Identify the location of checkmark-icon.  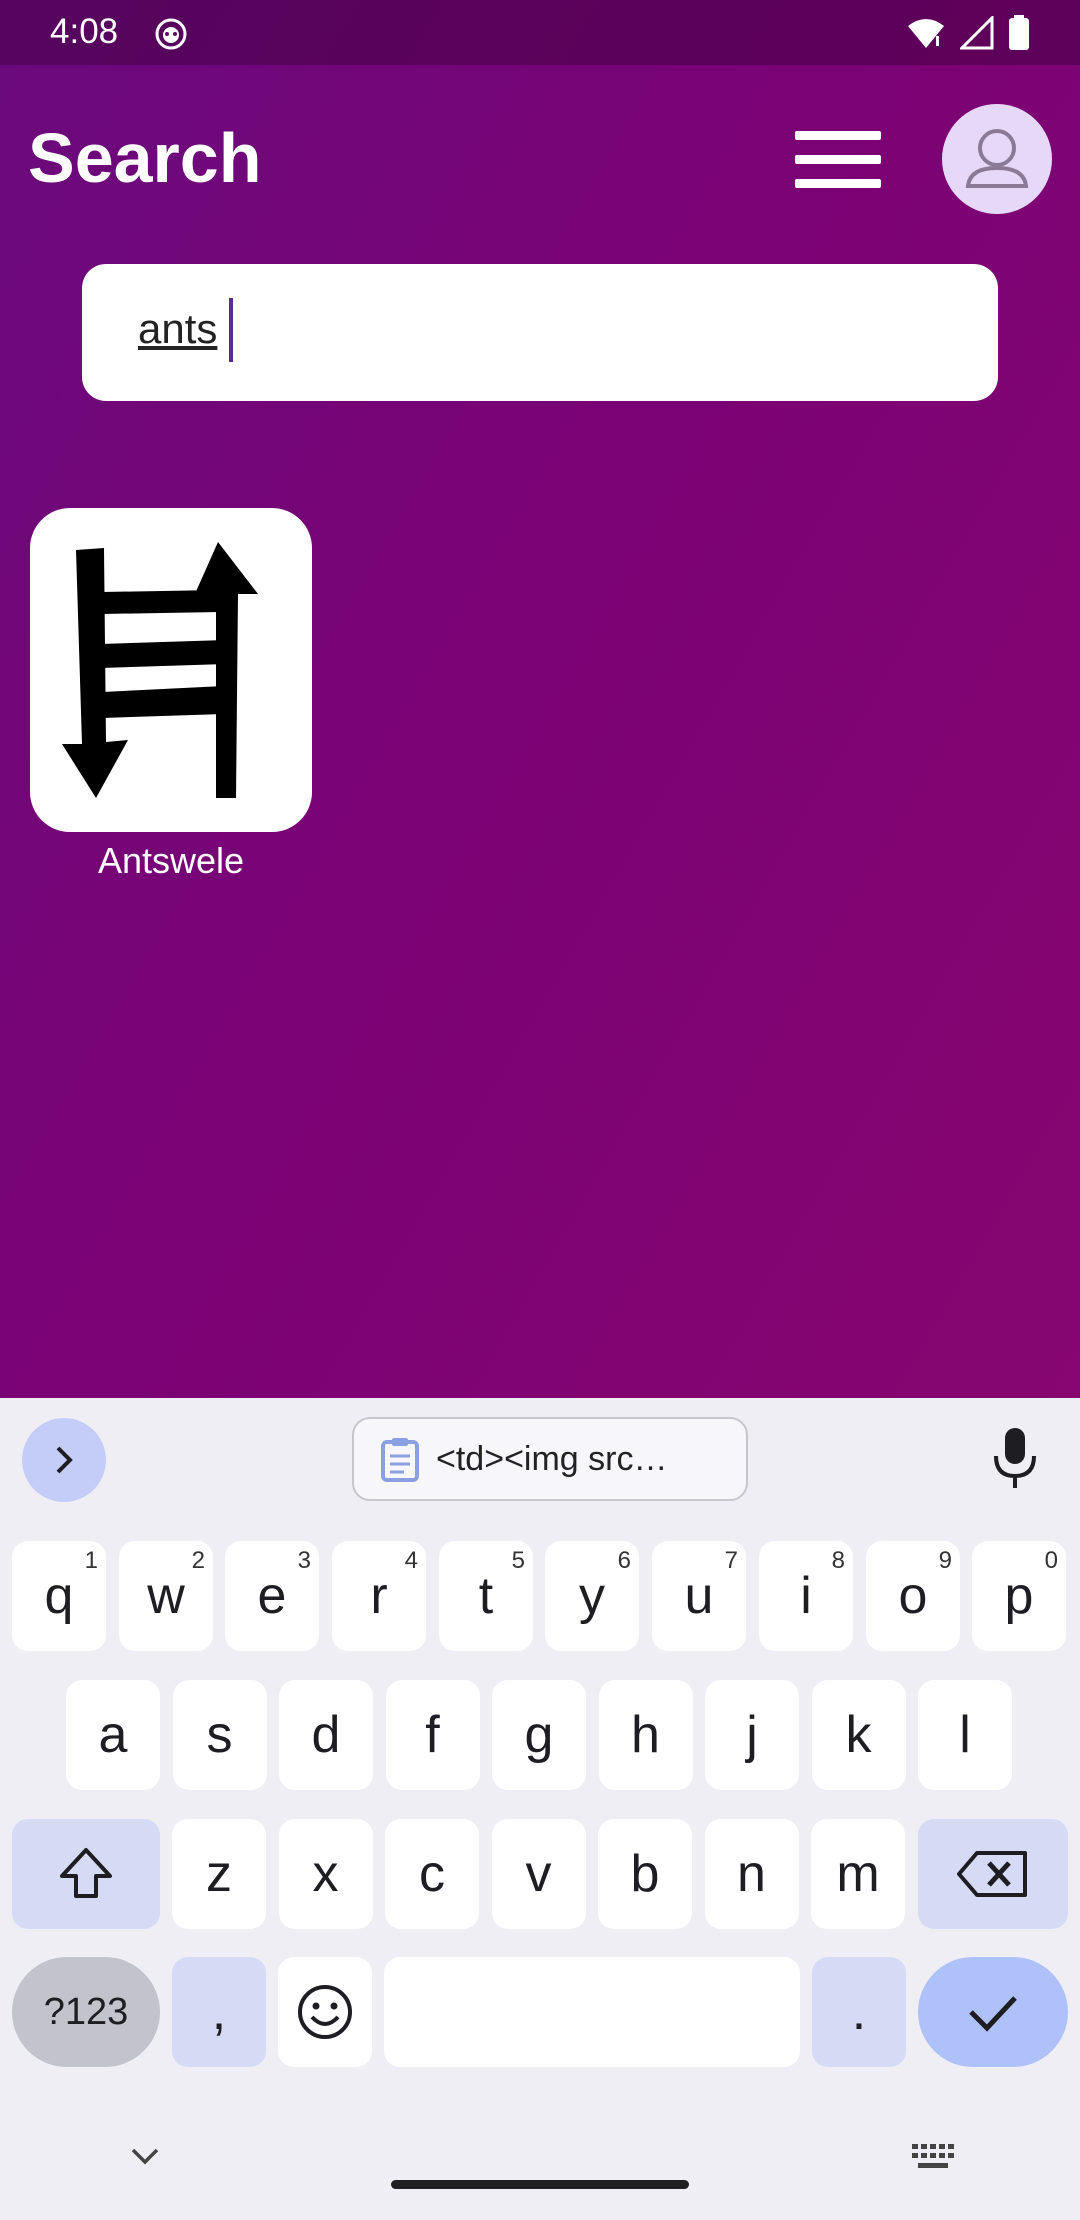
(993, 2014).